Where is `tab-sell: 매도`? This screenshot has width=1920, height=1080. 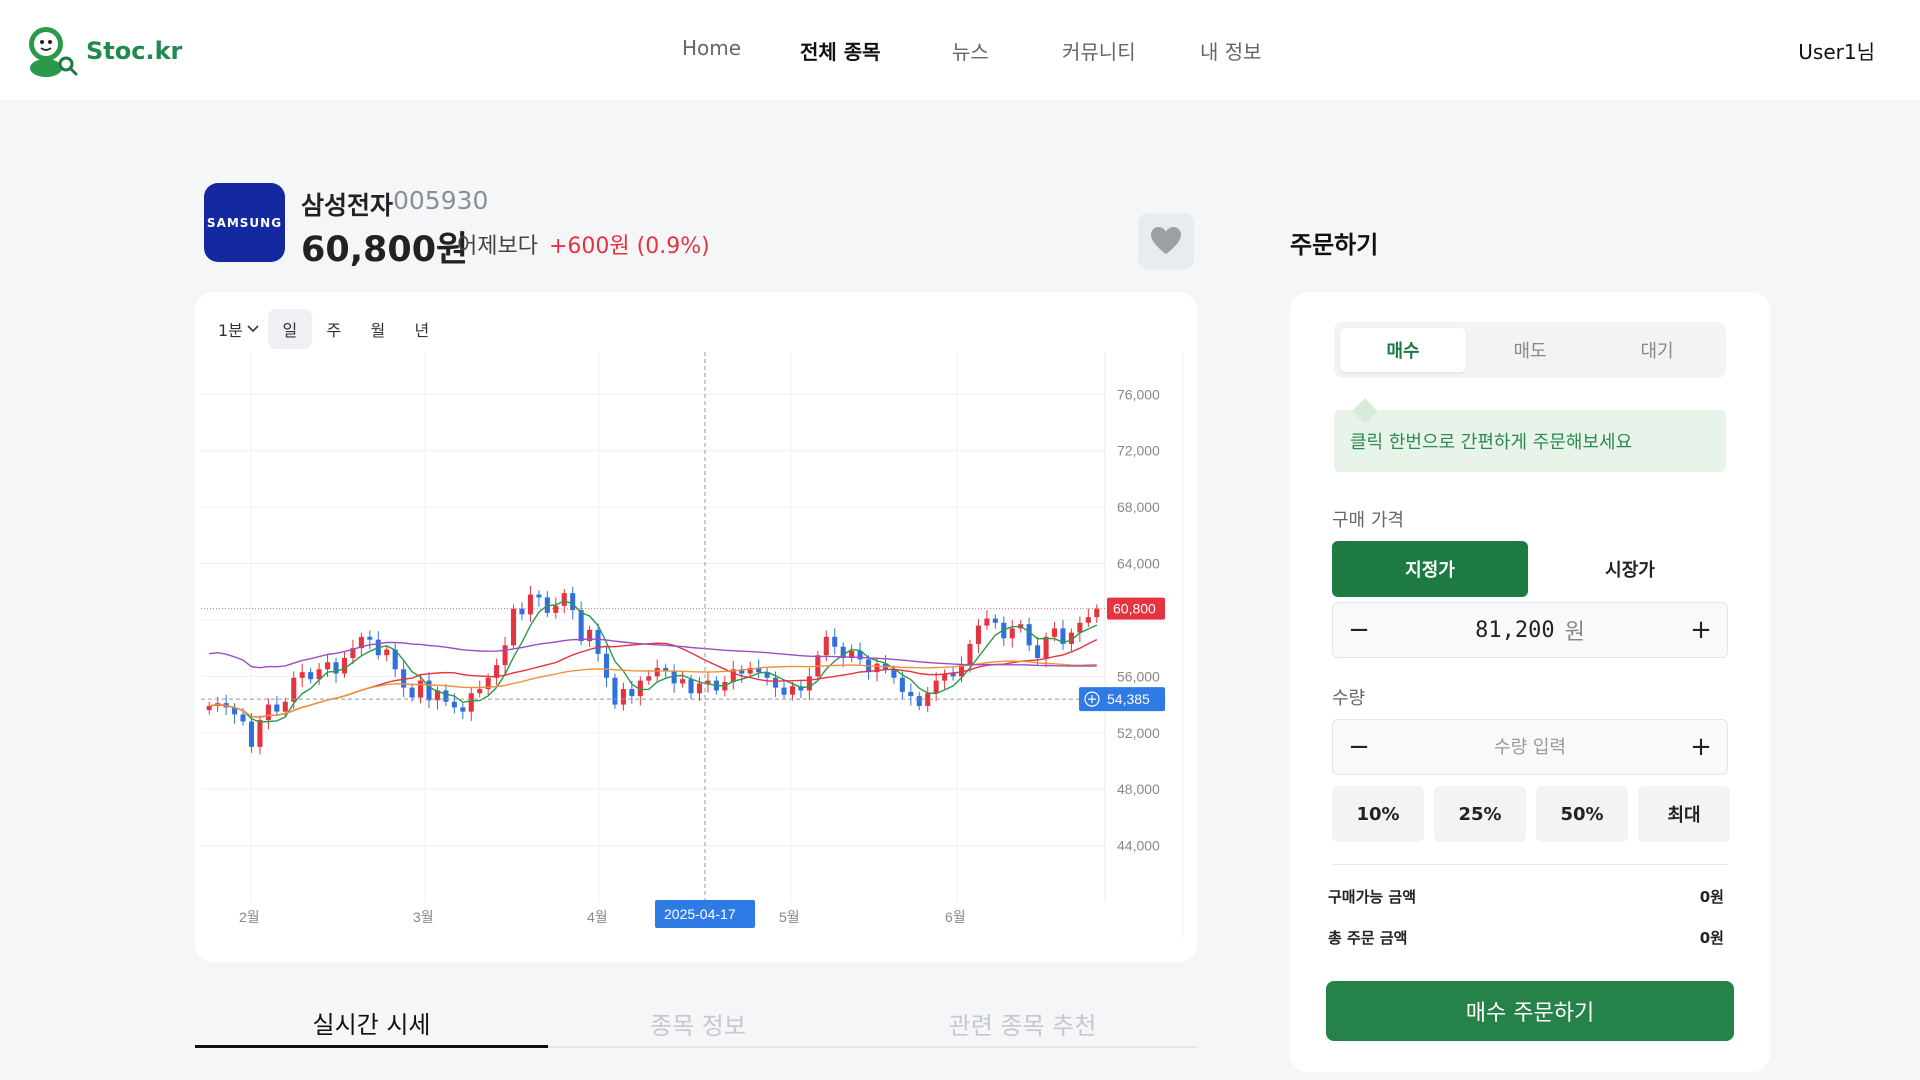 tab-sell: 매도 is located at coordinates (1530, 350).